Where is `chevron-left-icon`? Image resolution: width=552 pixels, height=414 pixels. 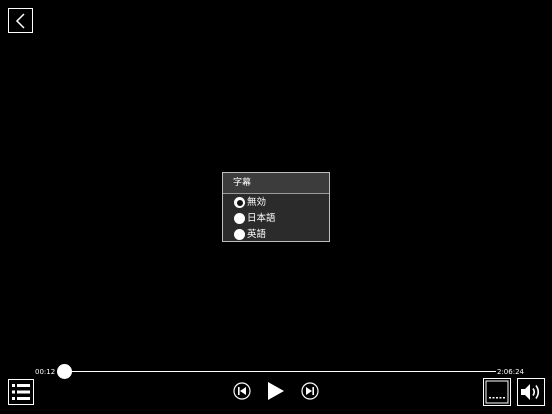
chevron-left-icon is located at coordinates (20, 20).